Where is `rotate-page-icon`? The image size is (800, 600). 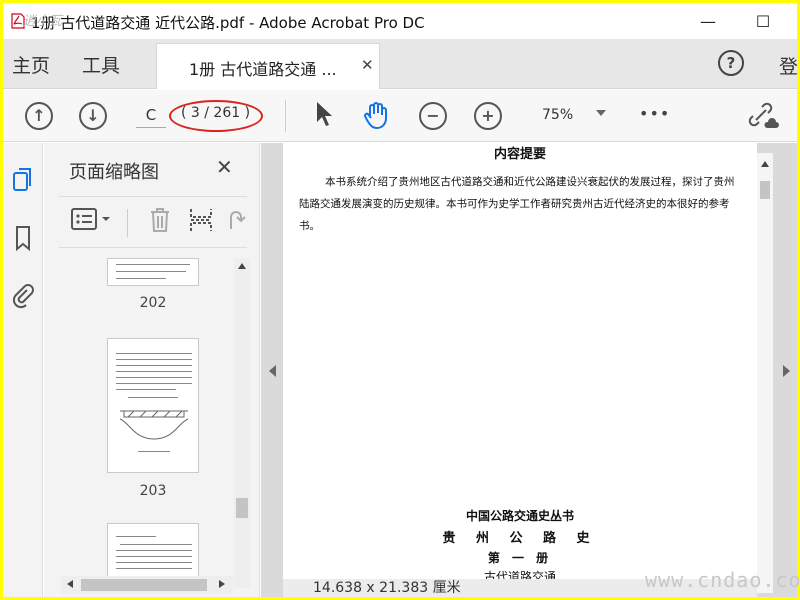 rotate-page-icon is located at coordinates (236, 222).